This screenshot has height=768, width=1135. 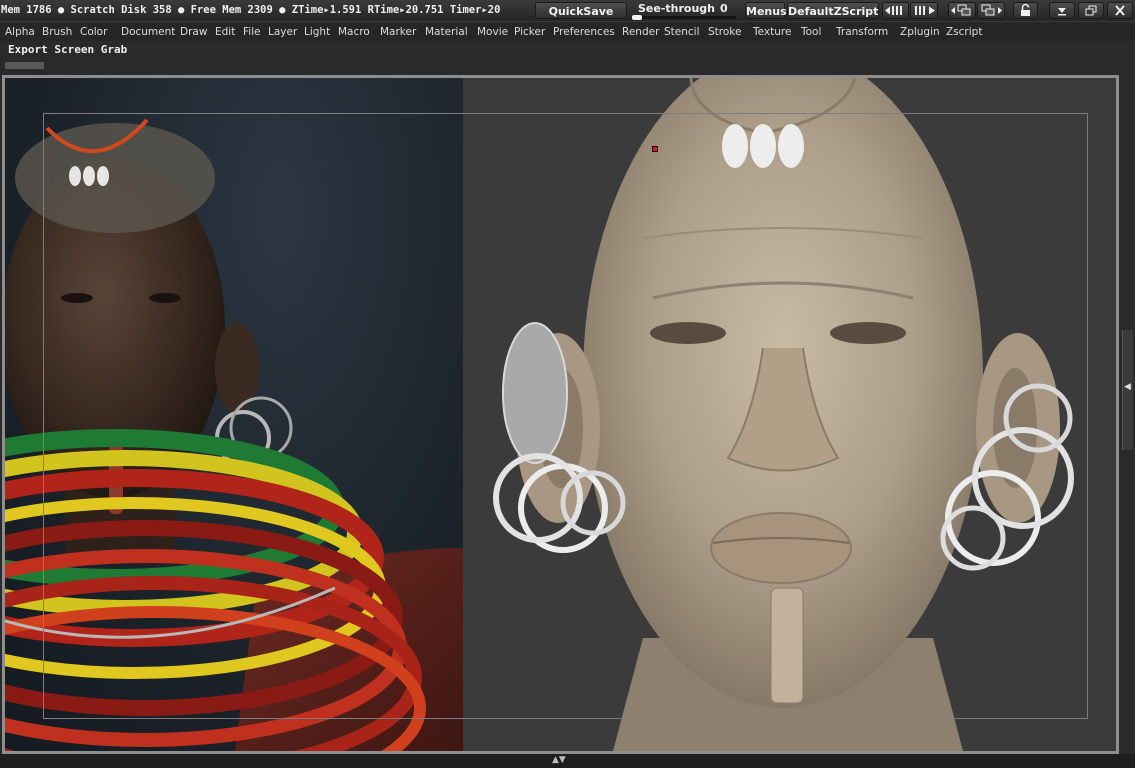 I want to click on tile-alt-icon, so click(x=991, y=10).